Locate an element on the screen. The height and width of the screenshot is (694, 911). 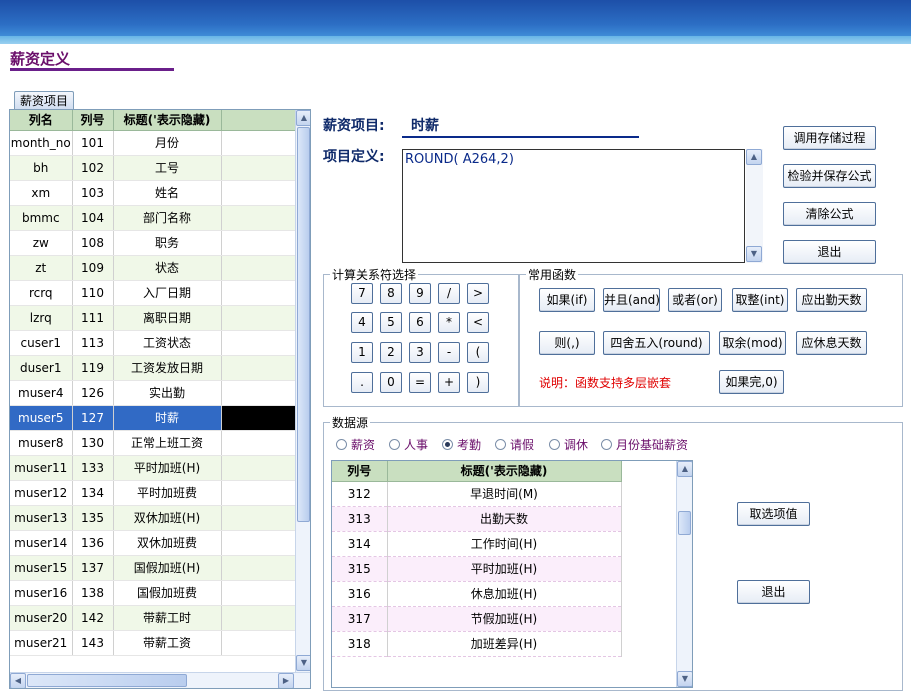
cell-name: xm is located at coordinates (41, 193).